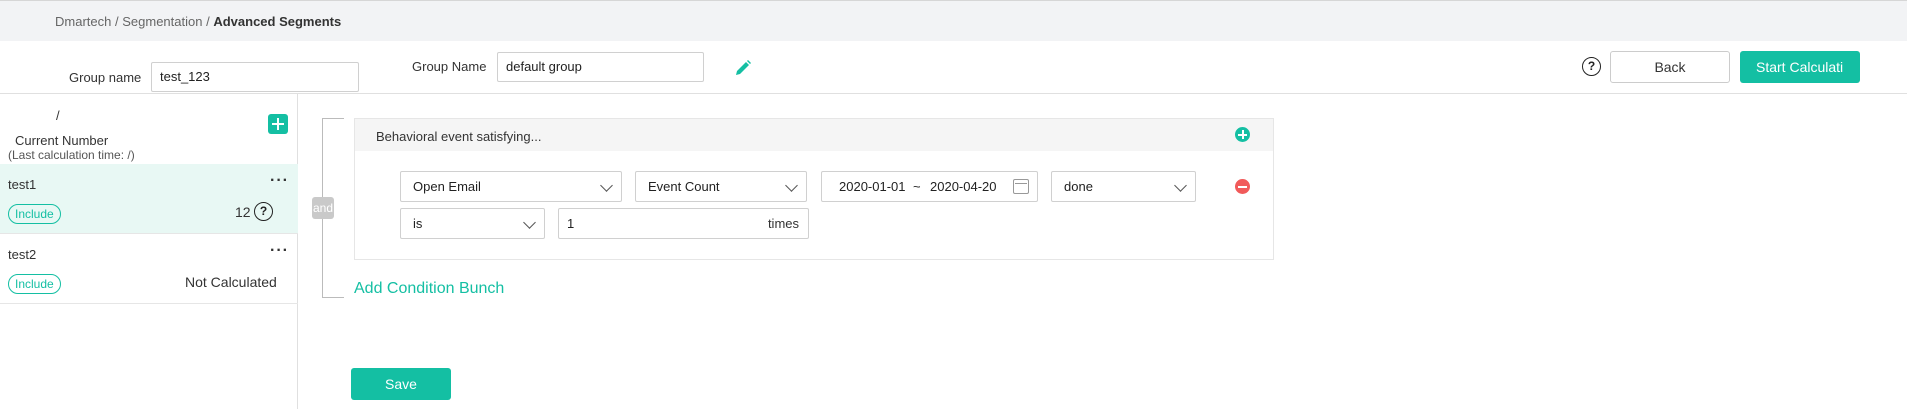  Describe the element at coordinates (571, 223) in the screenshot. I see `times-input-value: 1` at that location.